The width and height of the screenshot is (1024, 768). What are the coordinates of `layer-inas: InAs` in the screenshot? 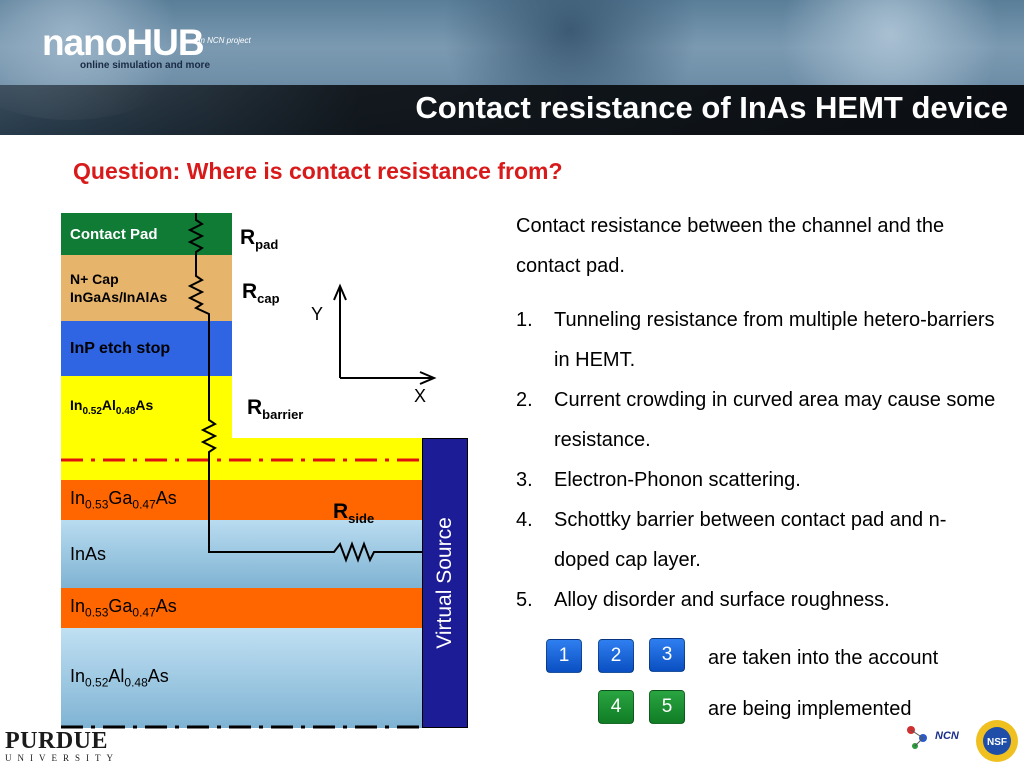 It's located at (241, 554).